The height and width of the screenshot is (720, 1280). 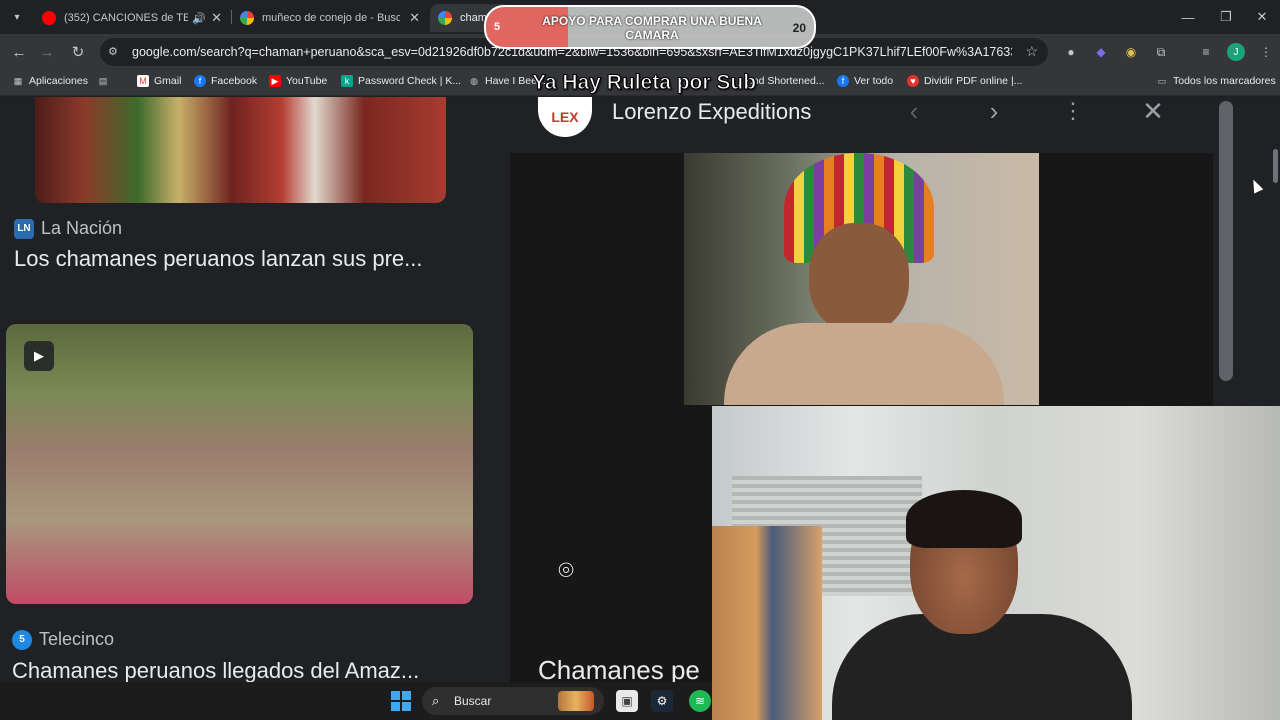 What do you see at coordinates (1224, 81) in the screenshot?
I see `bookmark-label: Todos los marcadores` at bounding box center [1224, 81].